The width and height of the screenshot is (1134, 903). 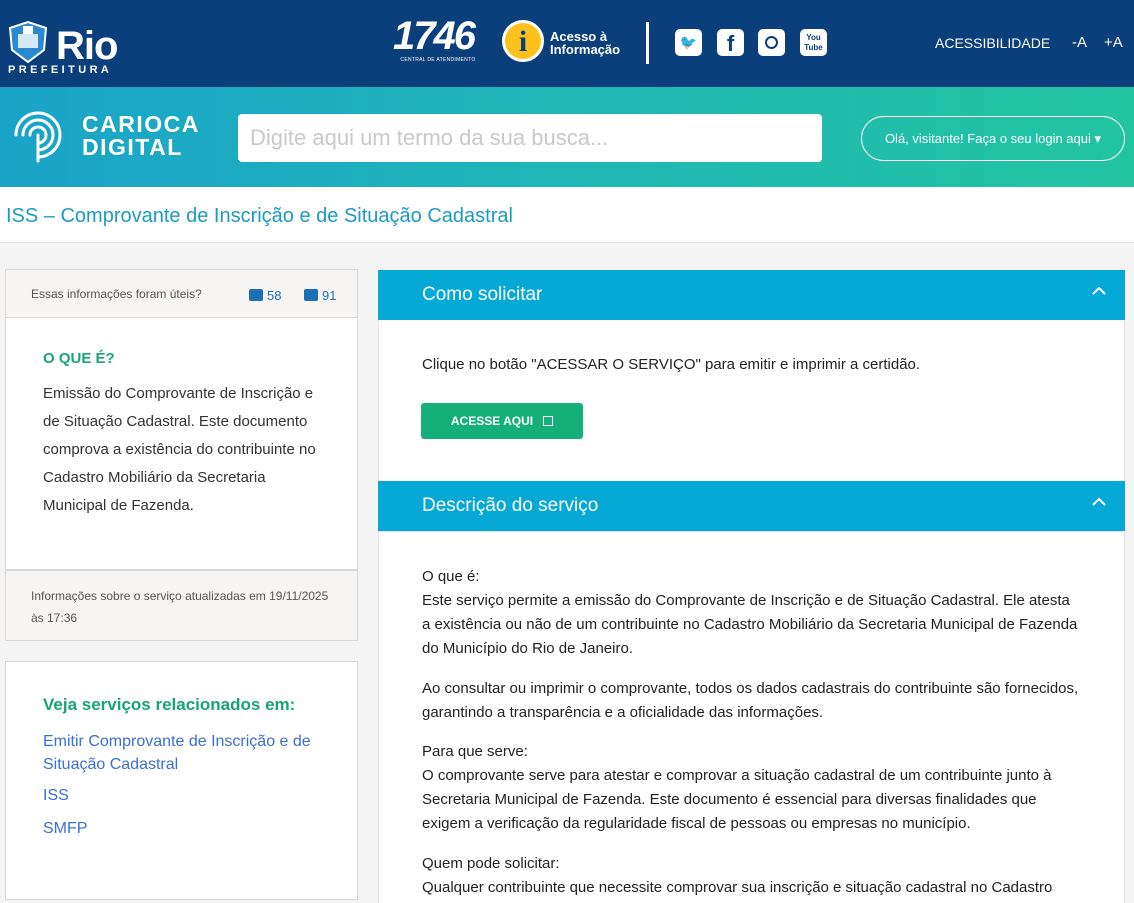 I want to click on font-increase-button: +A, so click(x=1113, y=42).